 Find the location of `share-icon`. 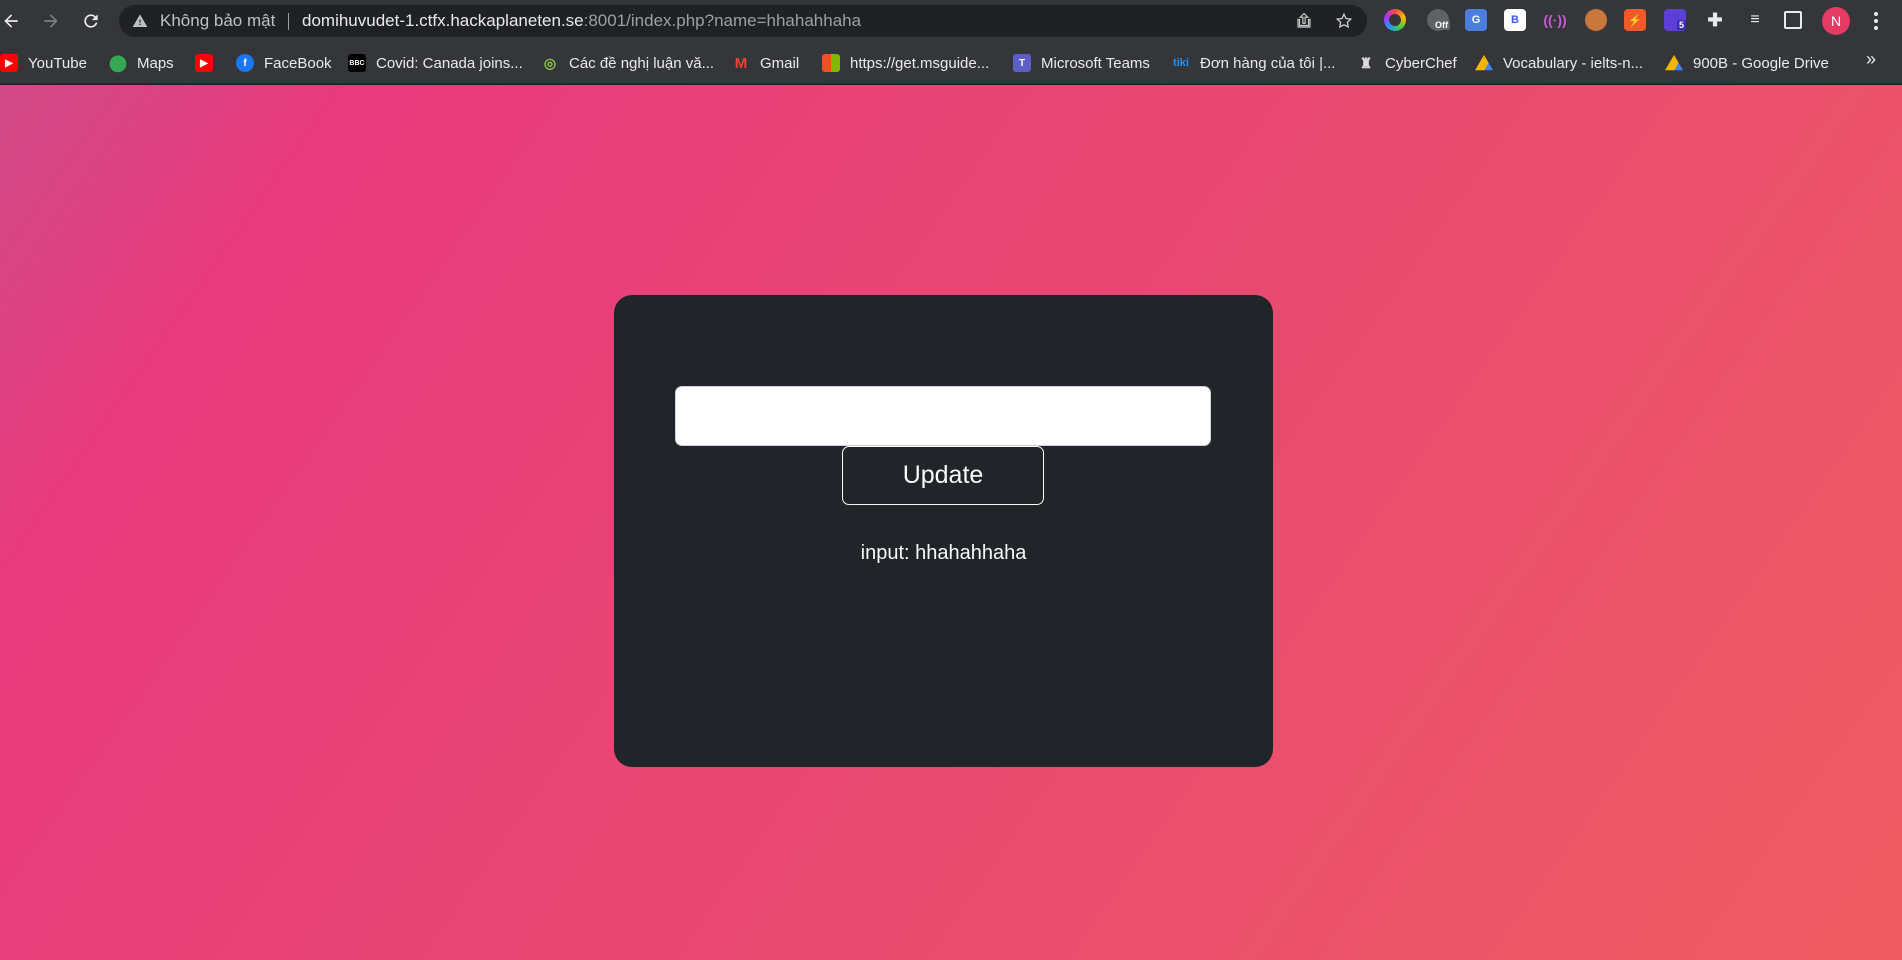

share-icon is located at coordinates (1304, 21).